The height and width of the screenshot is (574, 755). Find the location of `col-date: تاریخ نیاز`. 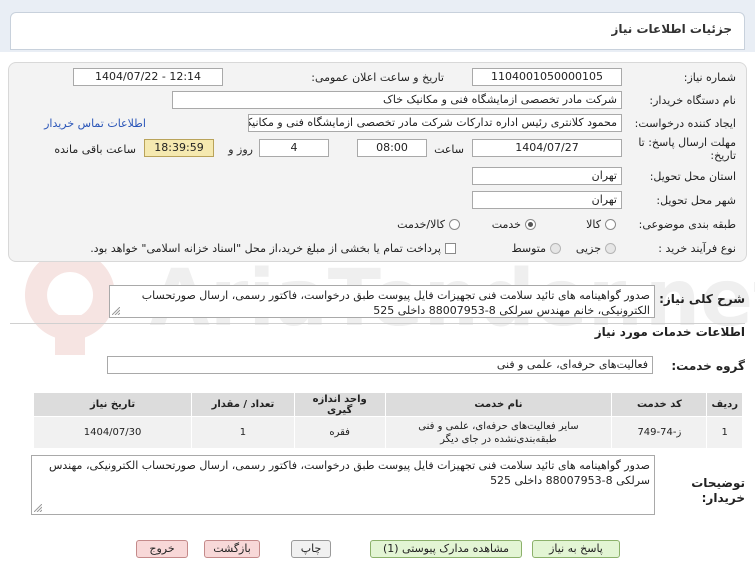

col-date: تاریخ نیاز is located at coordinates (112, 404).